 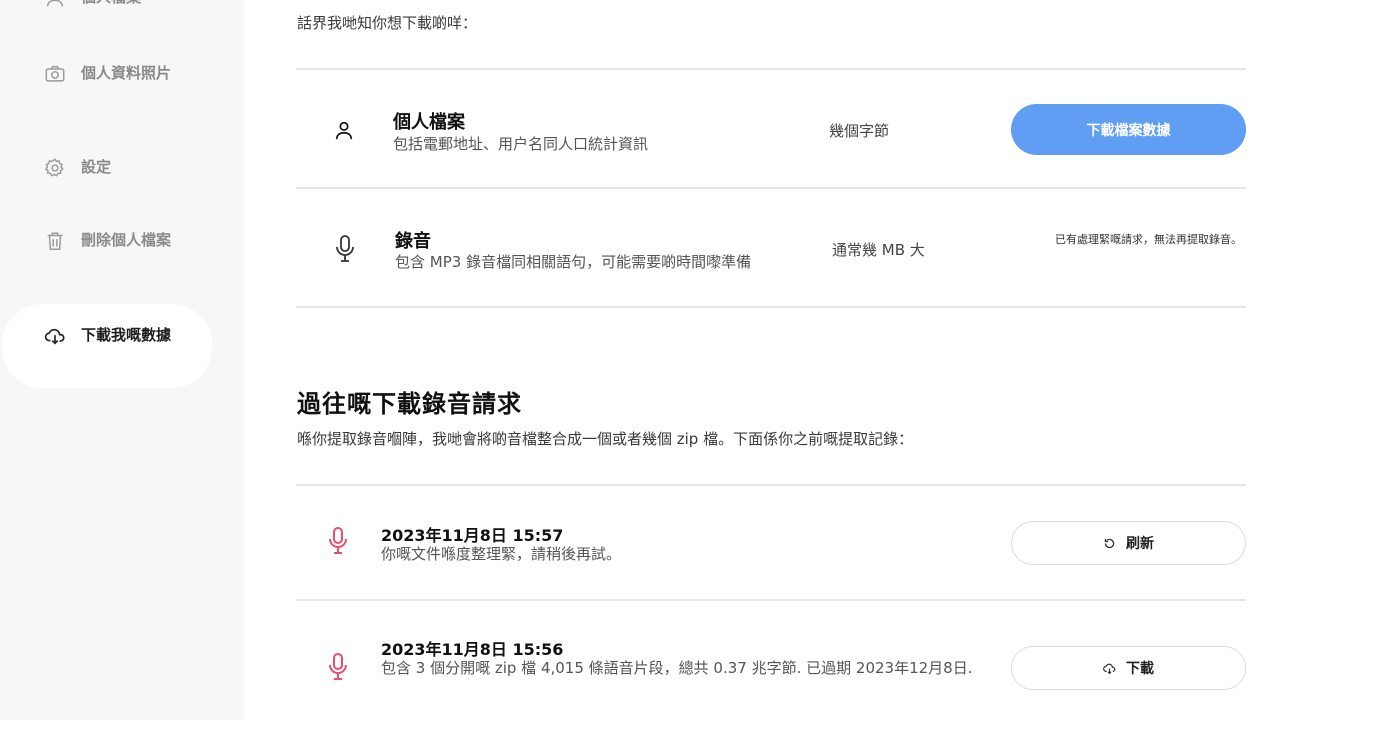 I want to click on gear-icon, so click(x=54, y=167).